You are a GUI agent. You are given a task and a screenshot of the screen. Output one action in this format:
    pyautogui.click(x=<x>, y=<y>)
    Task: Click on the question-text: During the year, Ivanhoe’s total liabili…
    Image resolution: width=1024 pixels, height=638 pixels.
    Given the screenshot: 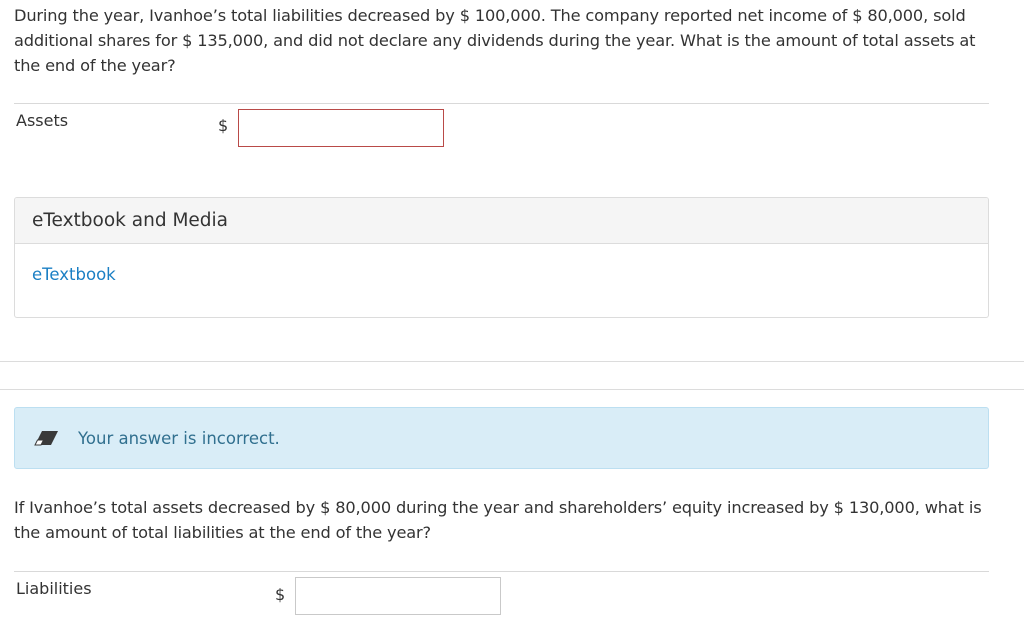 What is the action you would take?
    pyautogui.click(x=495, y=40)
    